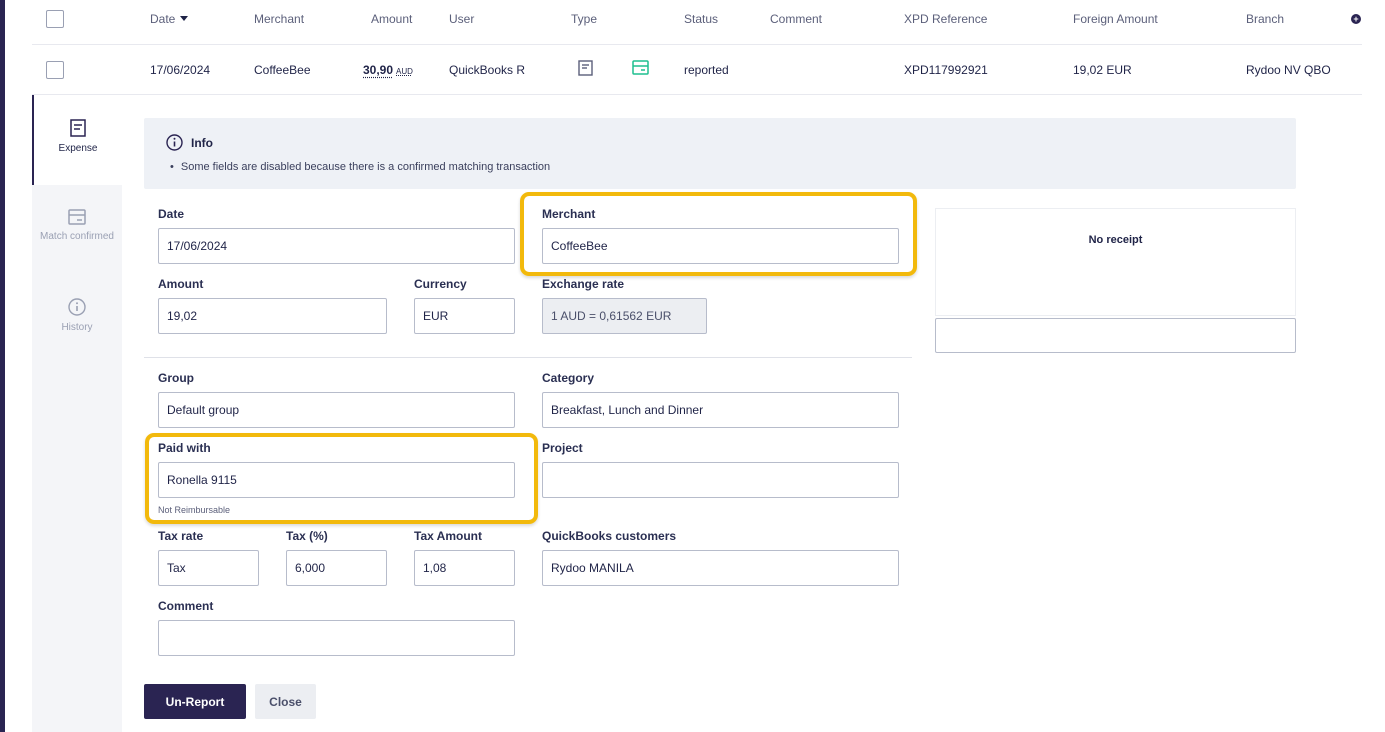 This screenshot has width=1385, height=732. What do you see at coordinates (609, 536) in the screenshot?
I see `quickbooks-customers-label: QuickBooks customers` at bounding box center [609, 536].